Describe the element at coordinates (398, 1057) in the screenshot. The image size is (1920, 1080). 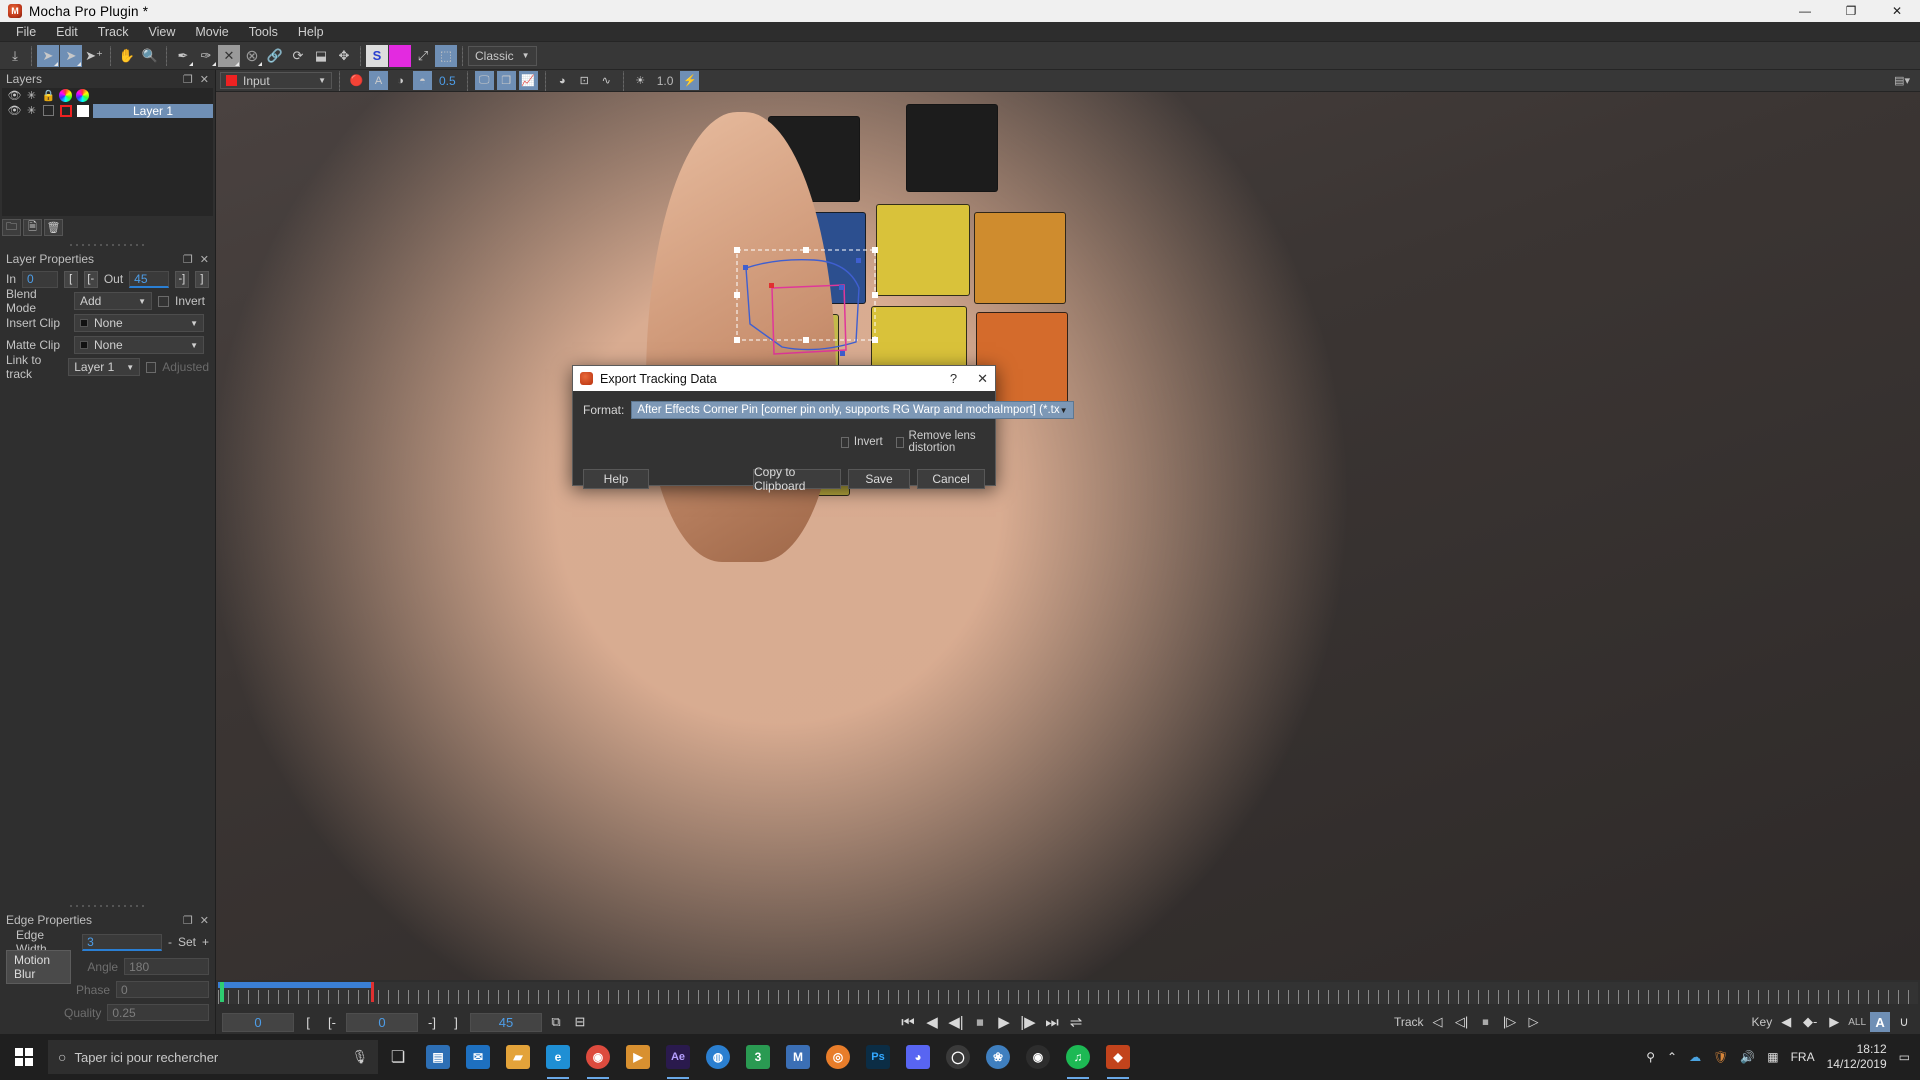
I see `task-view-icon: ❏` at that location.